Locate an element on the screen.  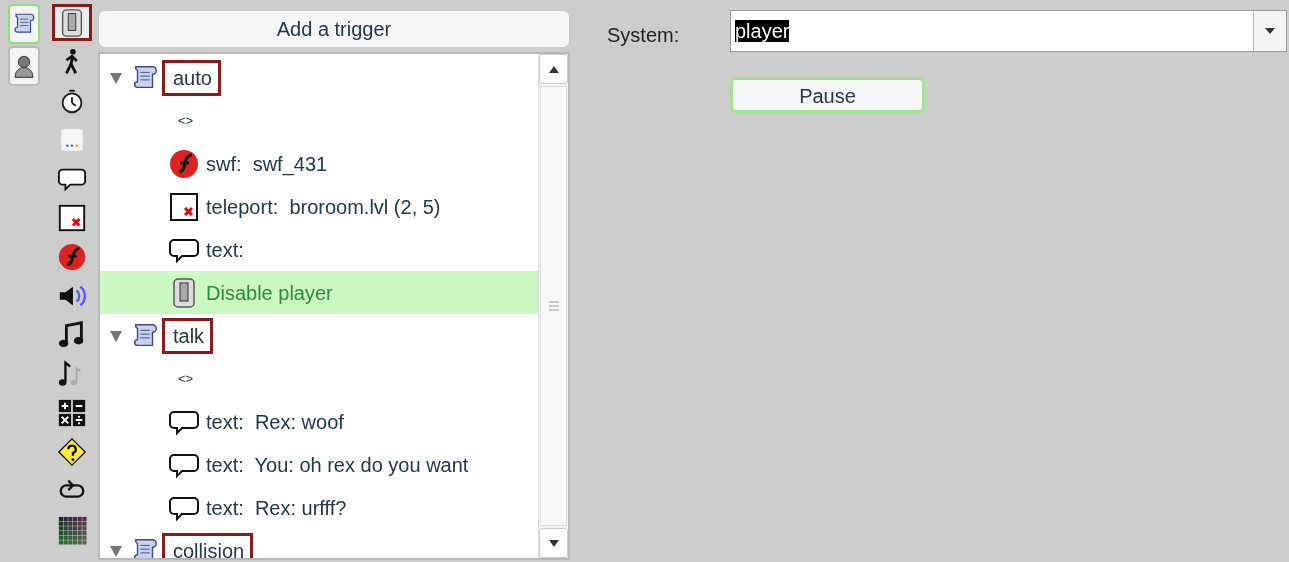
system-label: System: is located at coordinates (644, 35).